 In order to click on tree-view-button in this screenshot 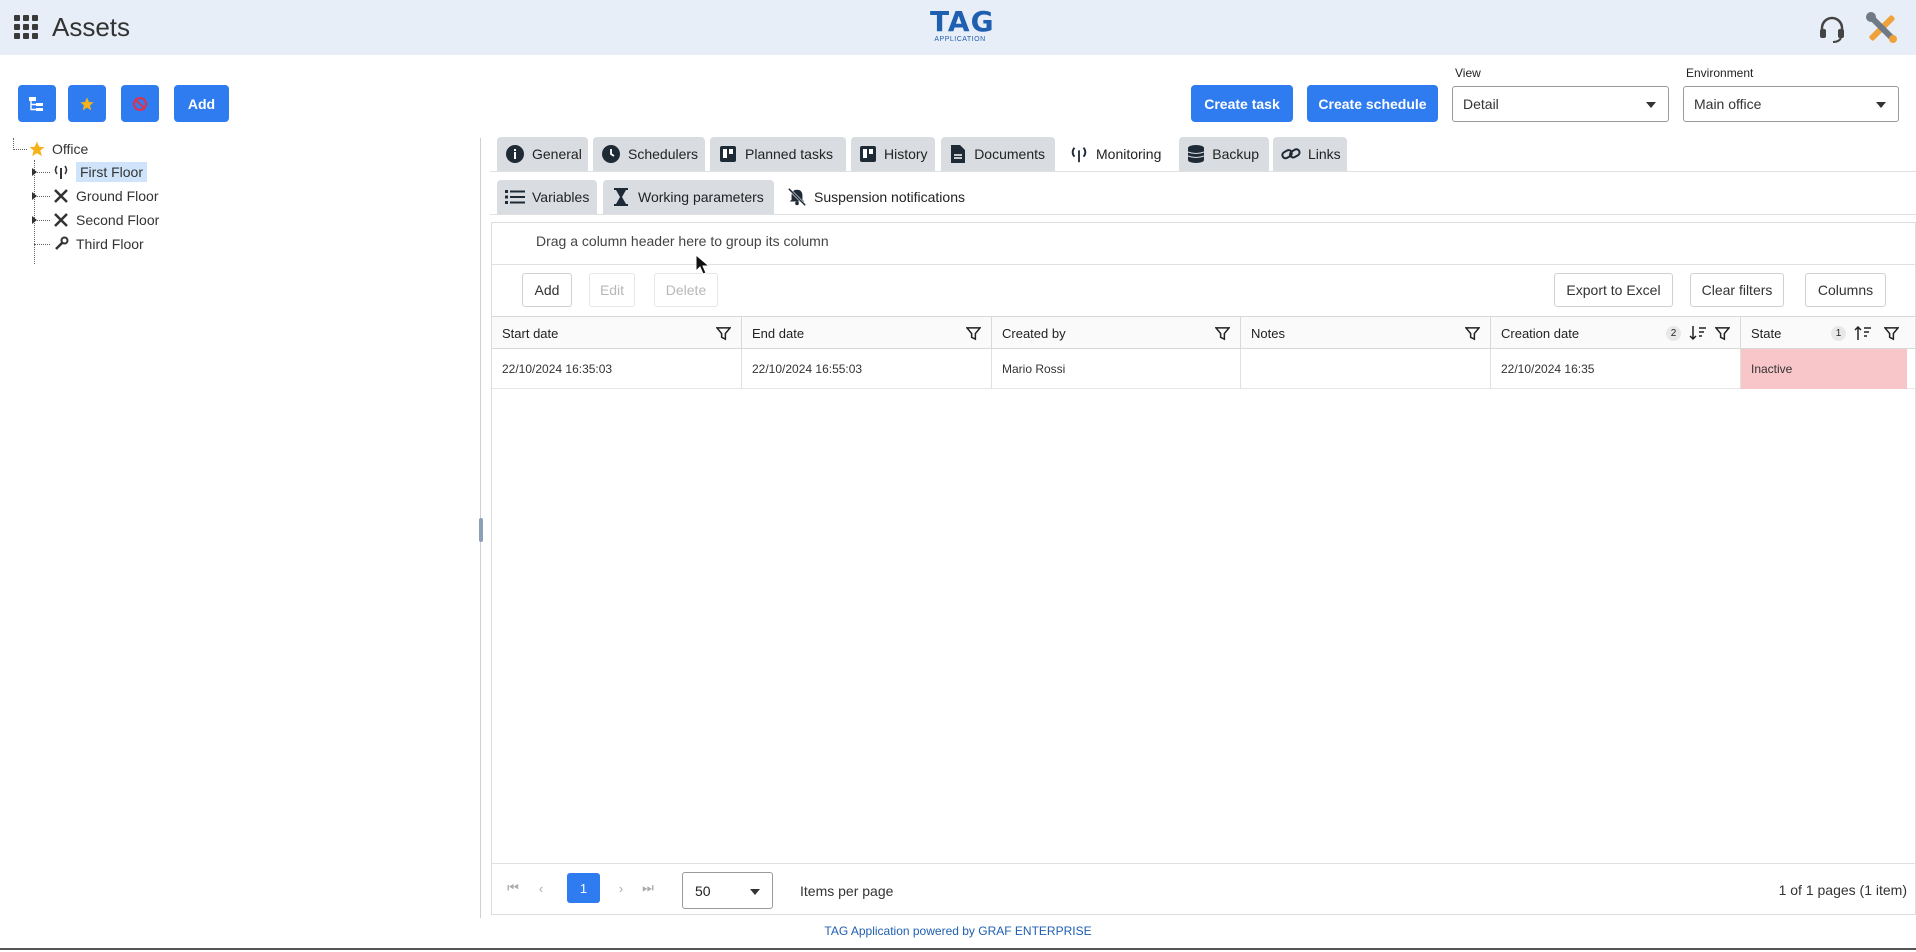, I will do `click(37, 103)`.